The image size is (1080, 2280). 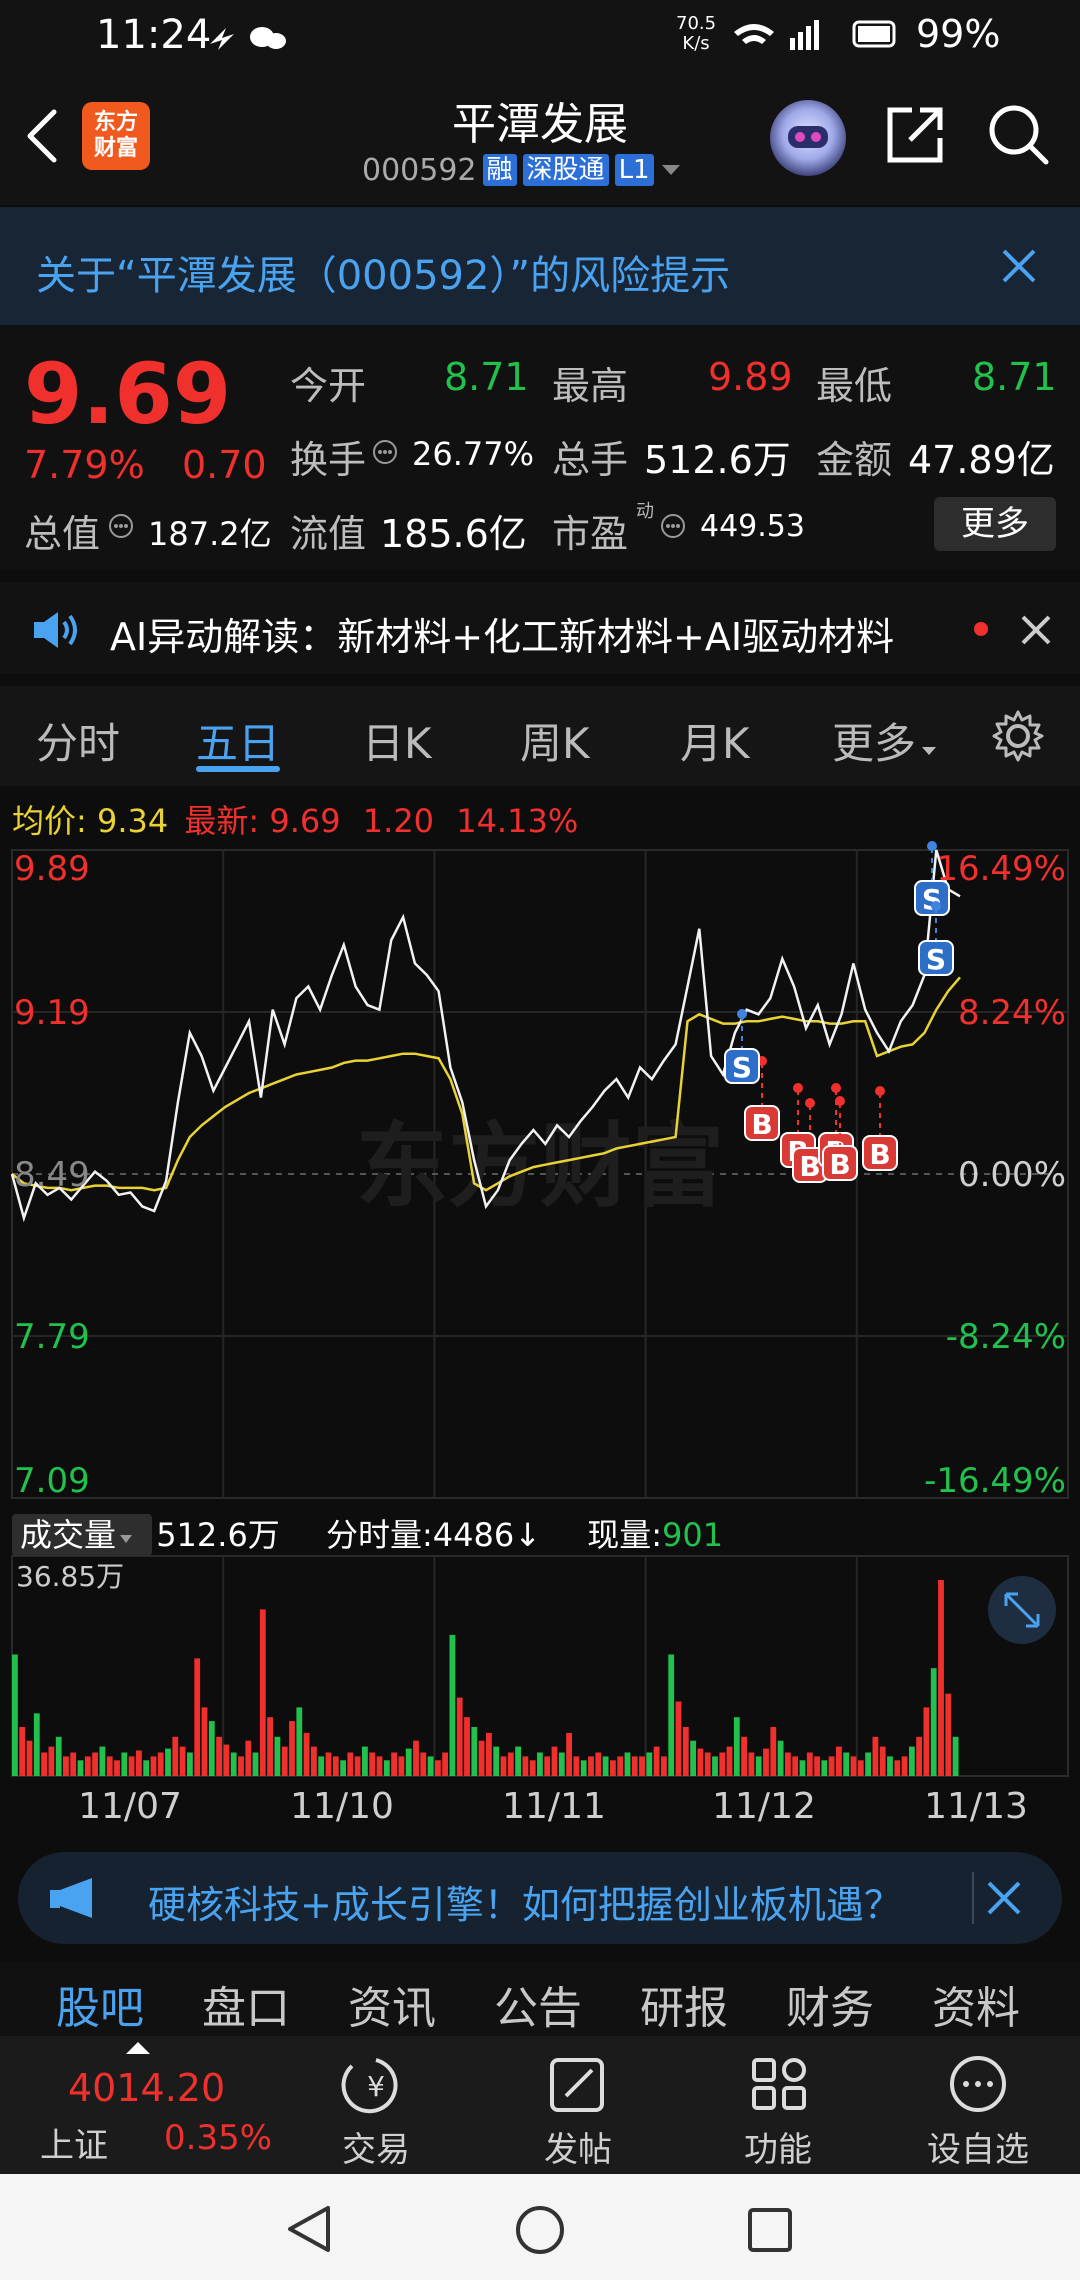 What do you see at coordinates (885, 740) in the screenshot?
I see `tab-more: 更多` at bounding box center [885, 740].